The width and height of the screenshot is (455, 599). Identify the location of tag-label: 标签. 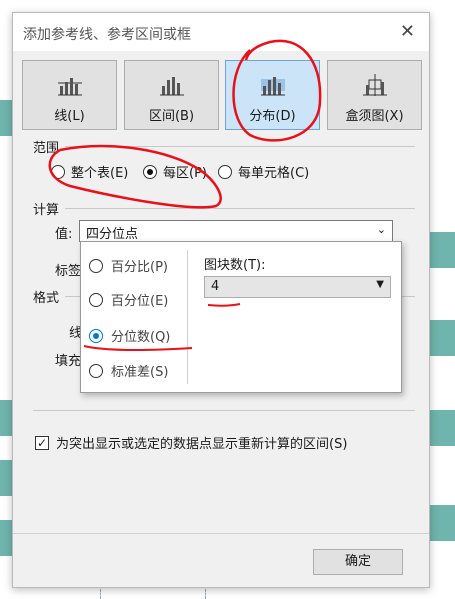
(68, 271).